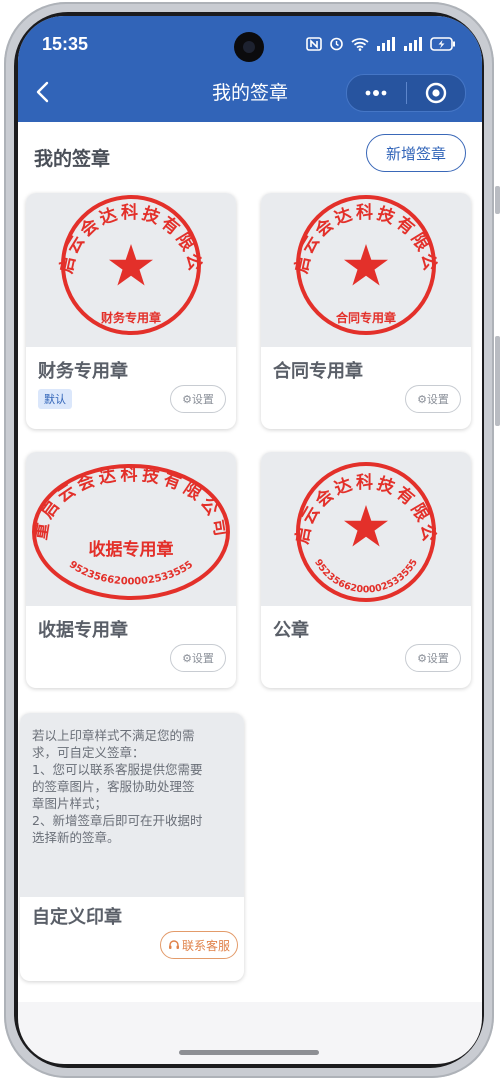  I want to click on seal-image: 重启云会达科技有限公司 合同专用章, so click(366, 270).